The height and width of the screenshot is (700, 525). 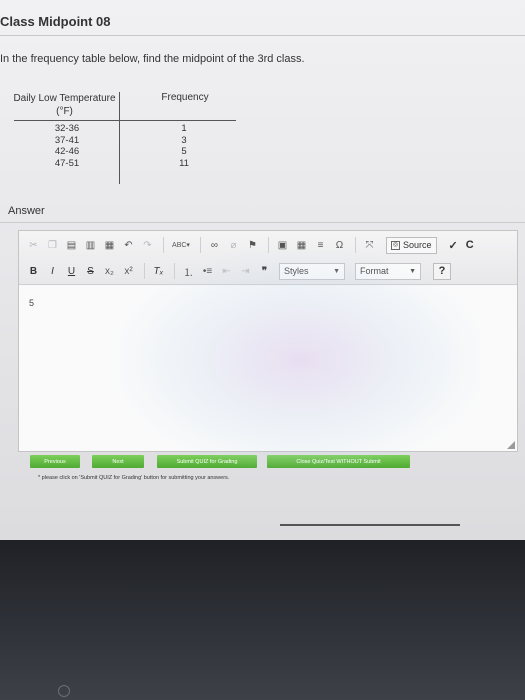 I want to click on answer-label: Answer, so click(x=26, y=211).